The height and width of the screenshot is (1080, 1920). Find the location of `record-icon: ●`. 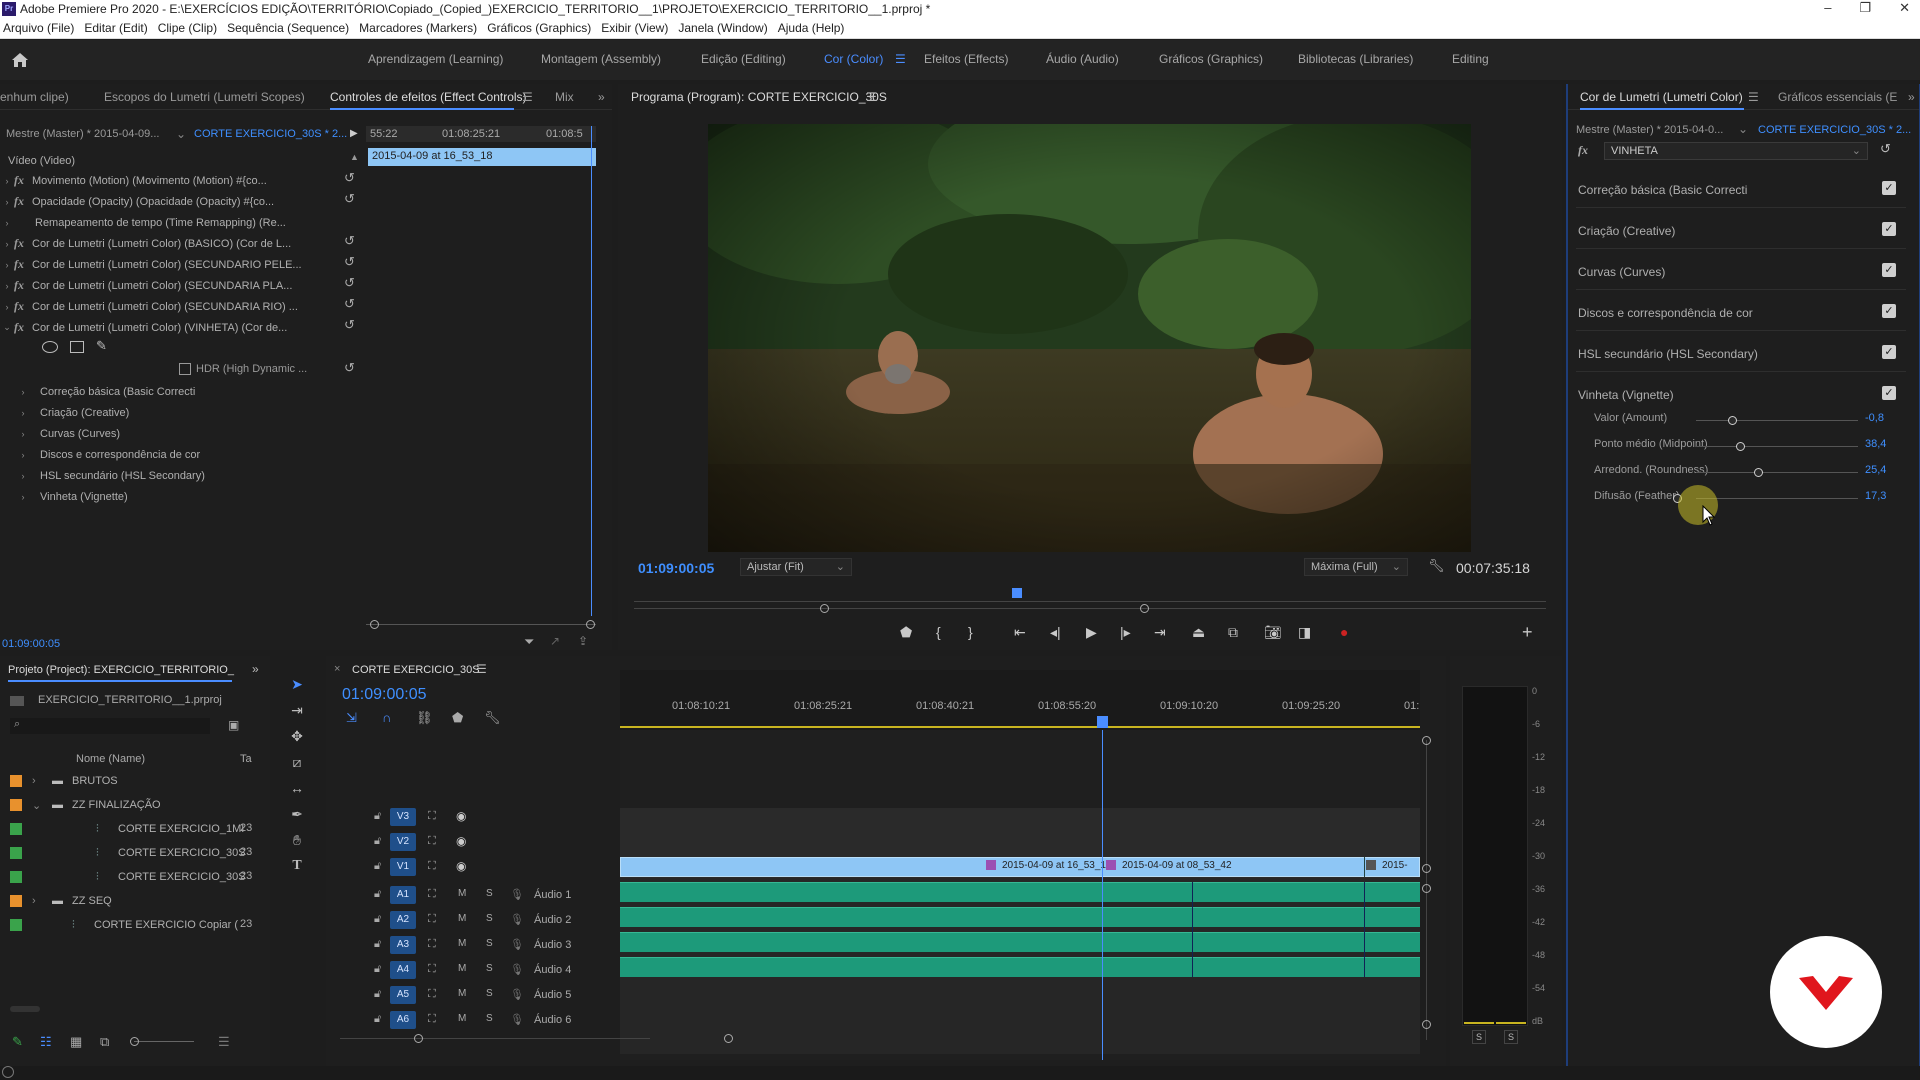

record-icon: ● is located at coordinates (1344, 632).